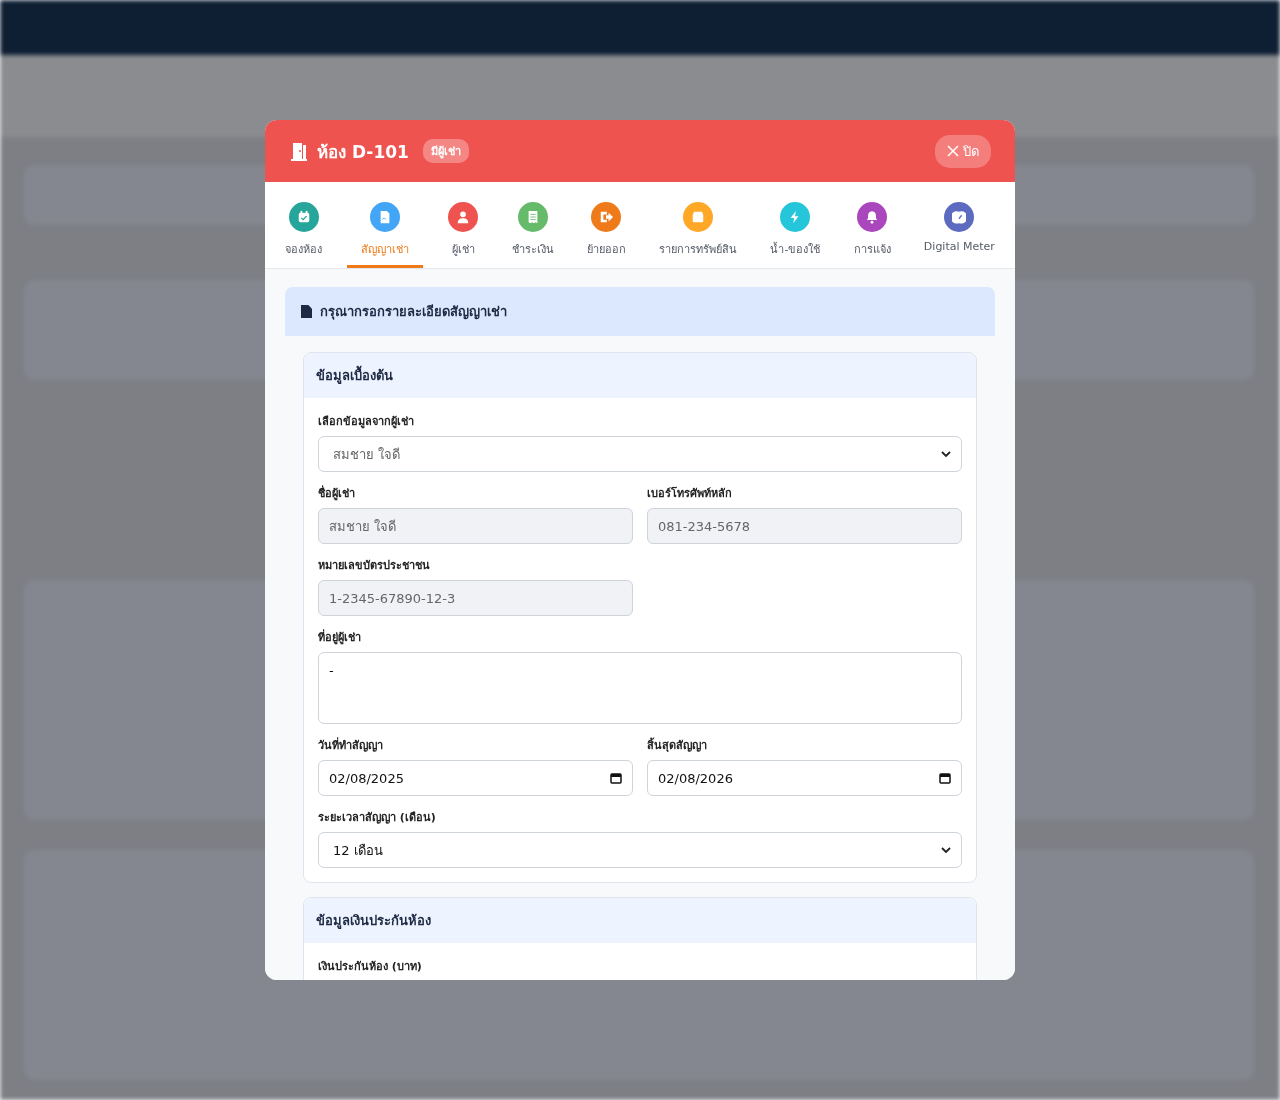 Image resolution: width=1280 pixels, height=1100 pixels. What do you see at coordinates (872, 225) in the screenshot?
I see `tab: การแจ้ง` at bounding box center [872, 225].